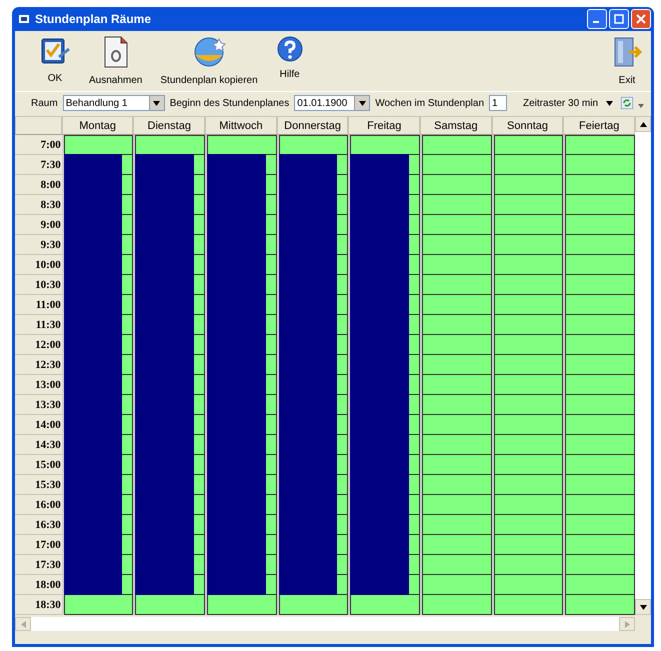 The height and width of the screenshot is (651, 661). Describe the element at coordinates (597, 19) in the screenshot. I see `minimize-button` at that location.